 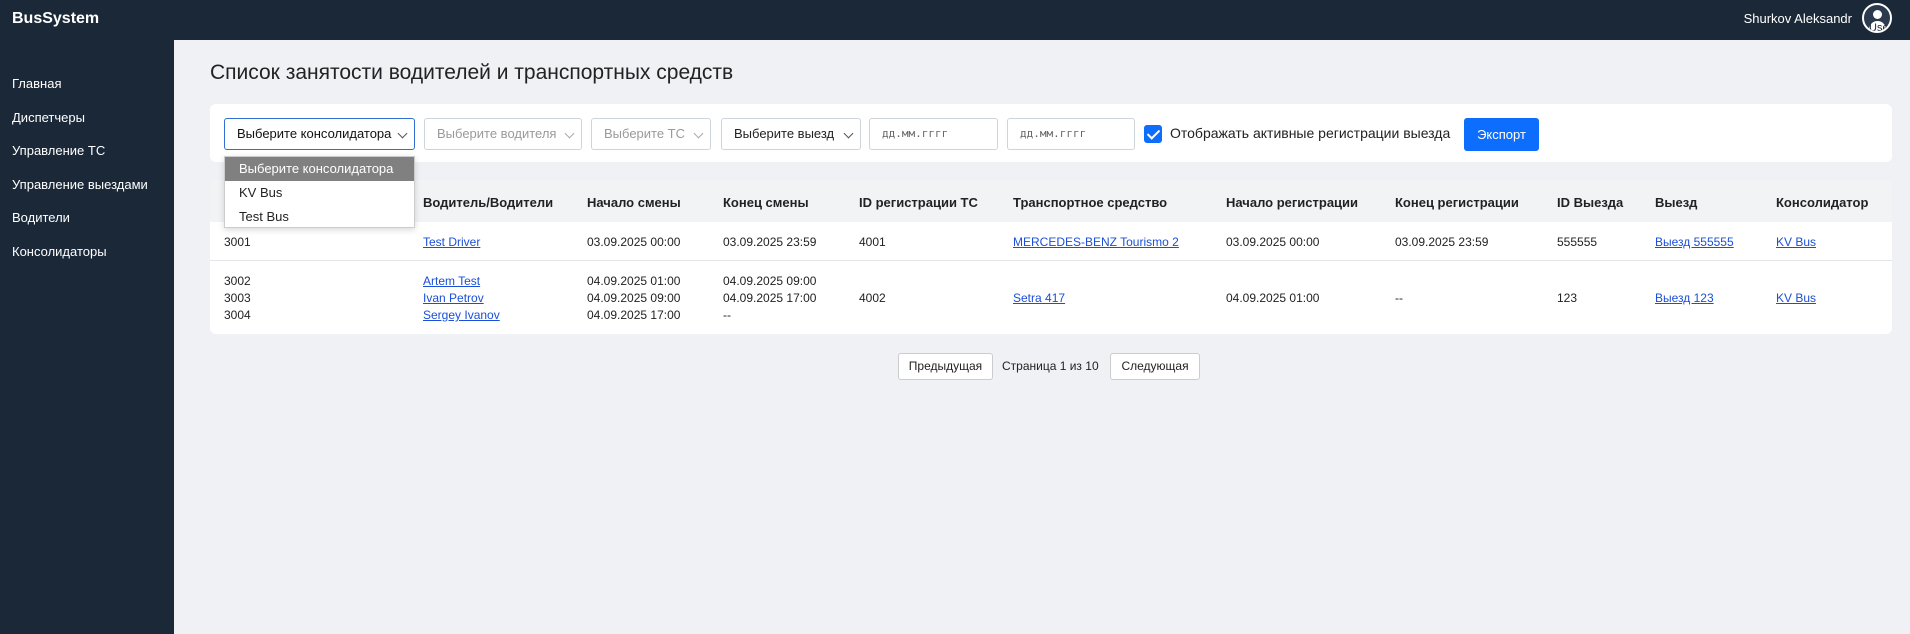 I want to click on consolidator-option: Выберите консолидатора, so click(x=319, y=169).